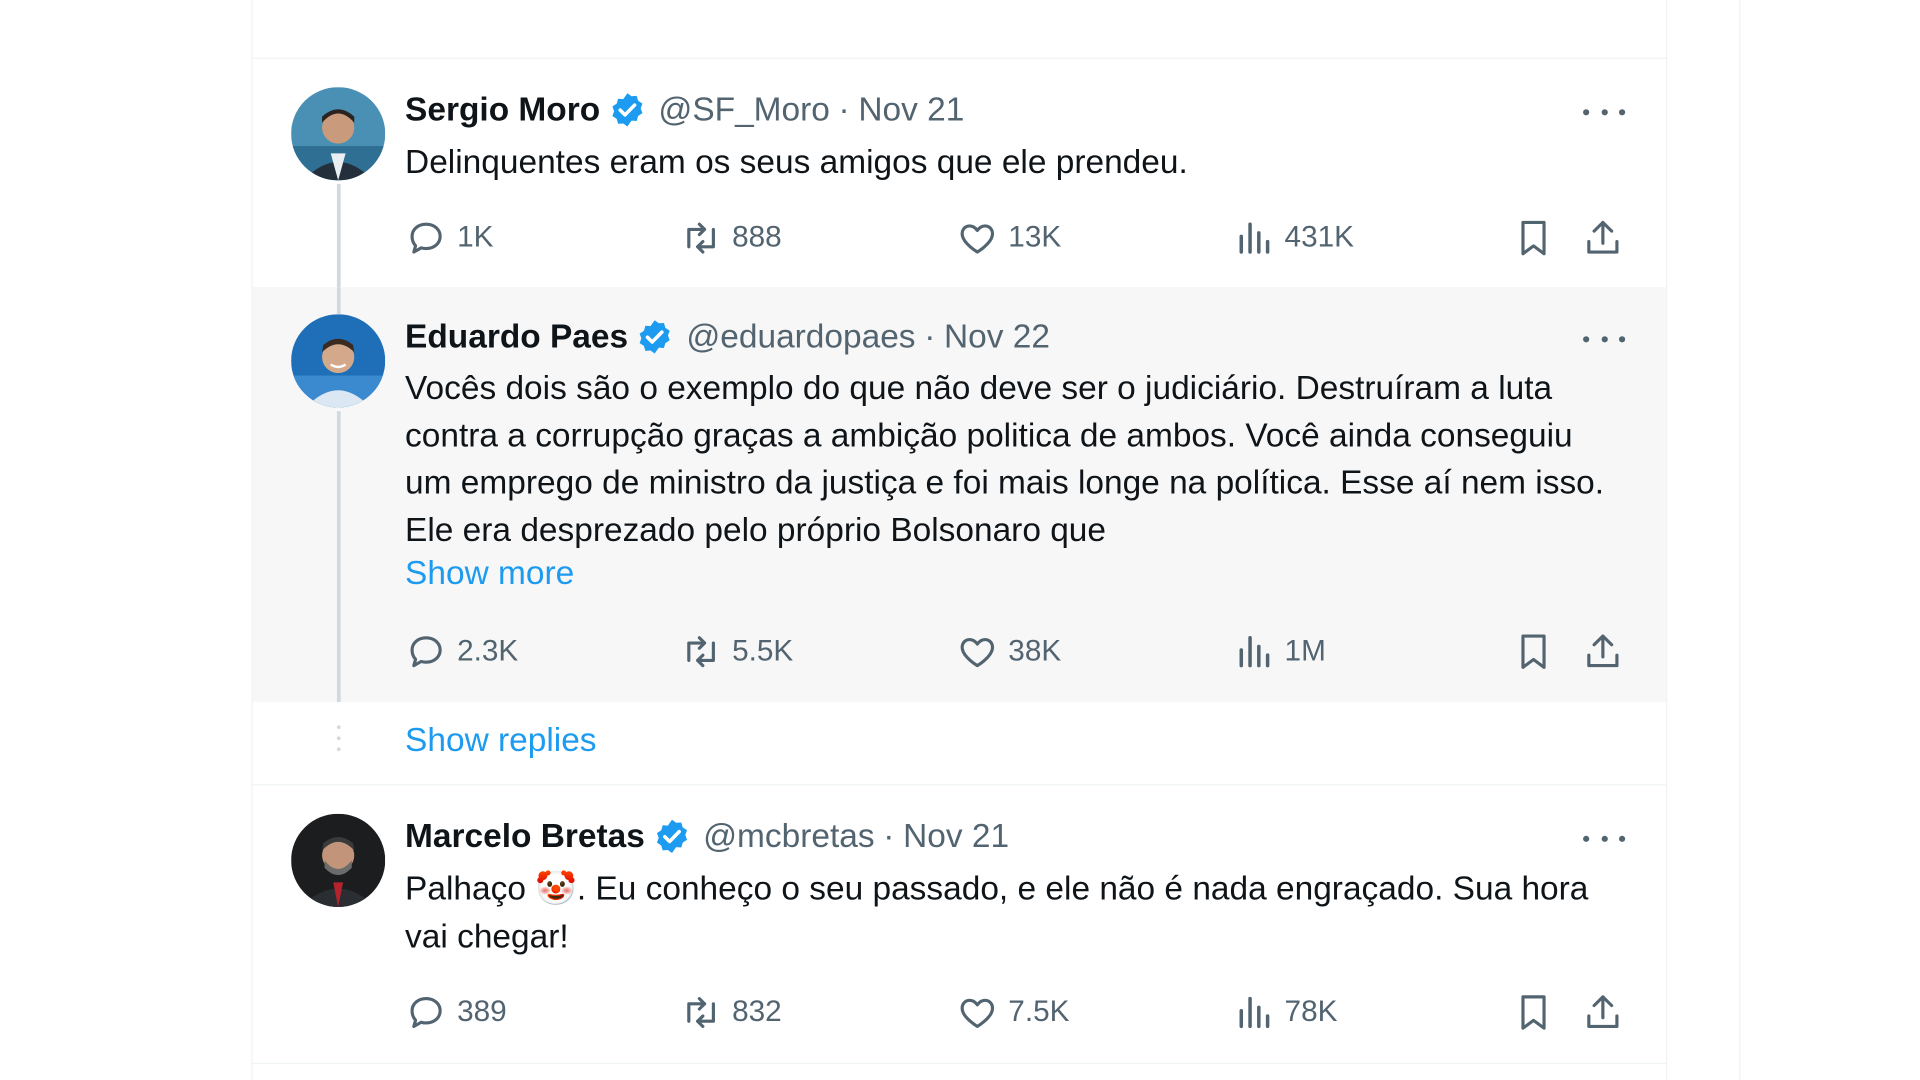 The image size is (1920, 1080). Describe the element at coordinates (482, 1012) in the screenshot. I see `reply-count: 389` at that location.